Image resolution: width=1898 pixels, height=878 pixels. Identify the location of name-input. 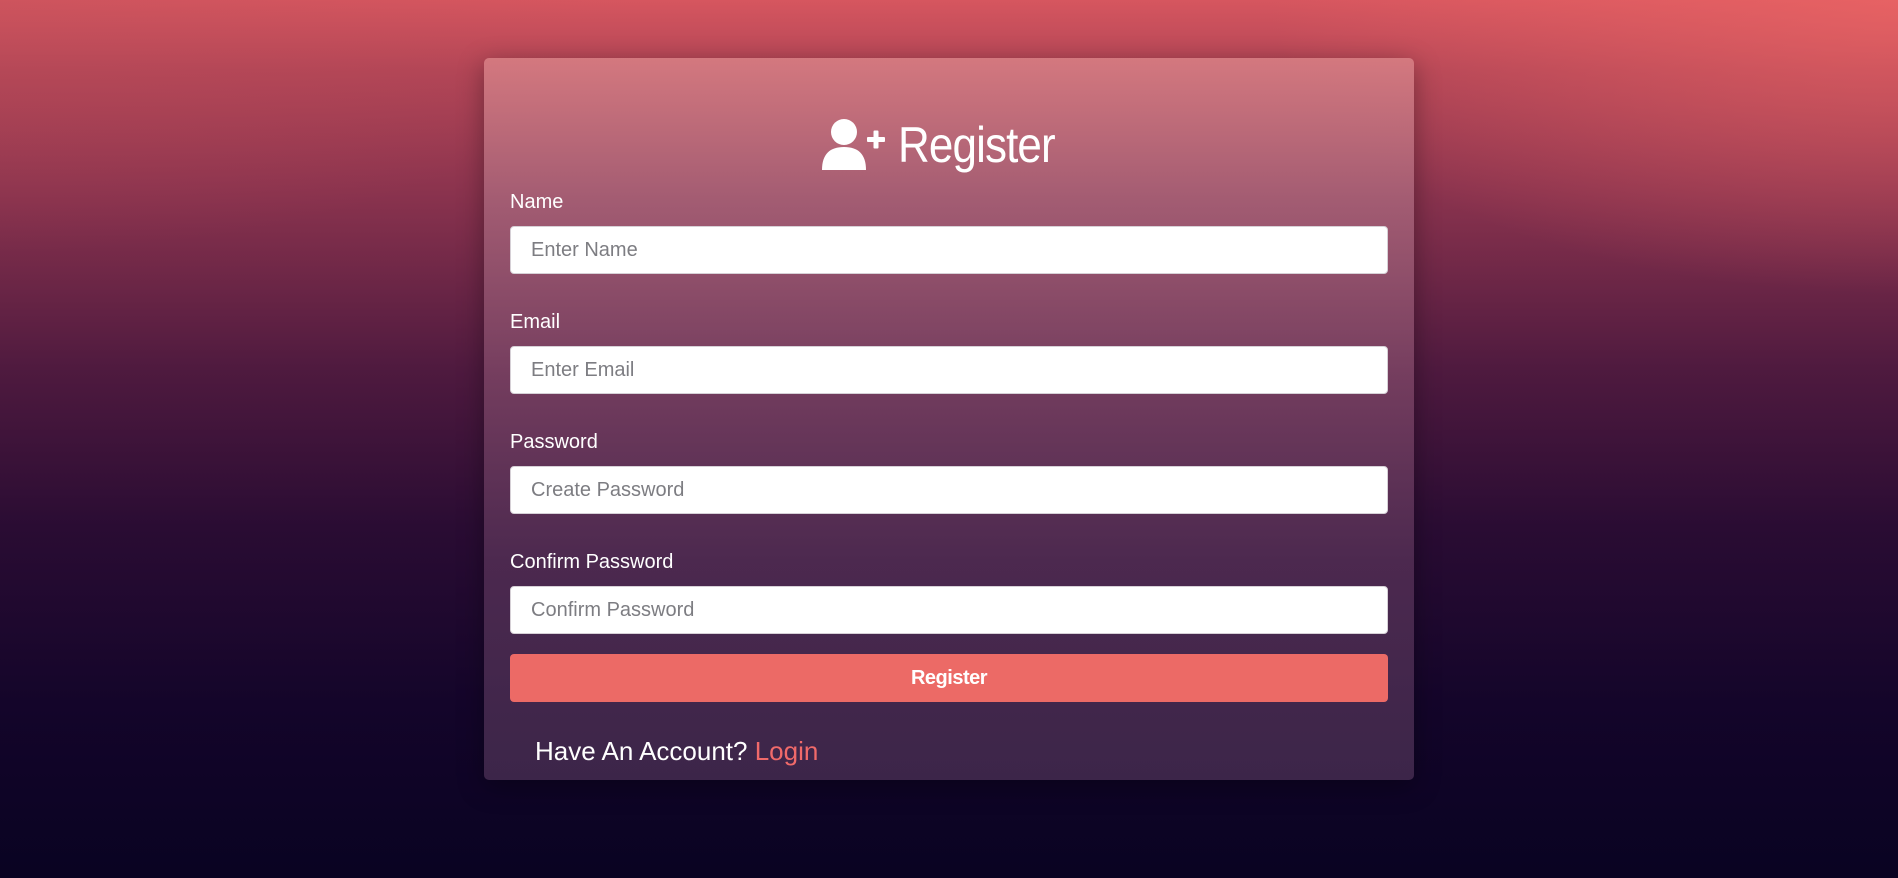
(949, 250).